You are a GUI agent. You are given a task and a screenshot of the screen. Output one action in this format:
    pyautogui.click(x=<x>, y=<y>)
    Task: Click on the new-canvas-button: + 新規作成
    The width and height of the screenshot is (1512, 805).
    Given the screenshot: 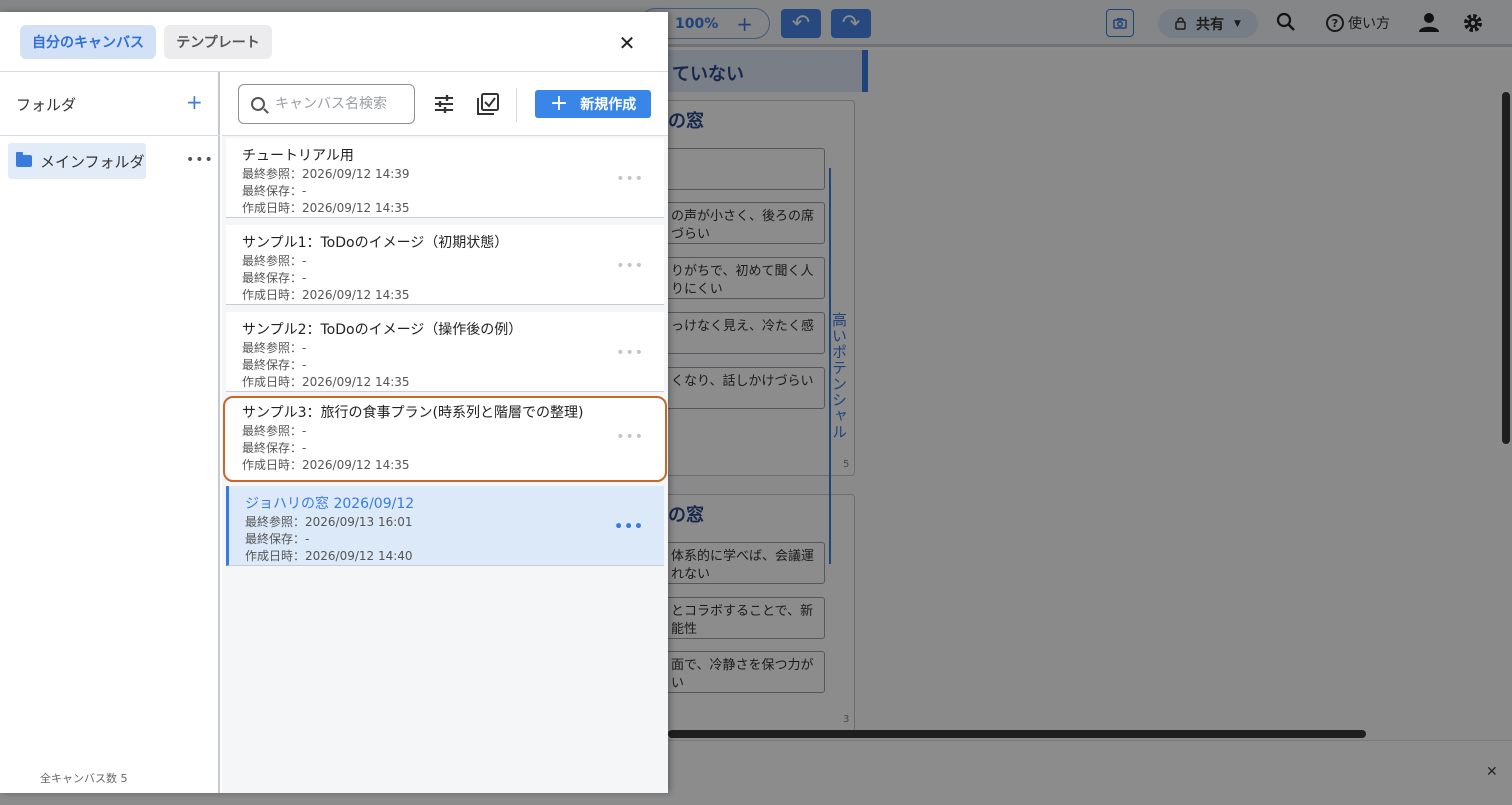 What is the action you would take?
    pyautogui.click(x=593, y=104)
    